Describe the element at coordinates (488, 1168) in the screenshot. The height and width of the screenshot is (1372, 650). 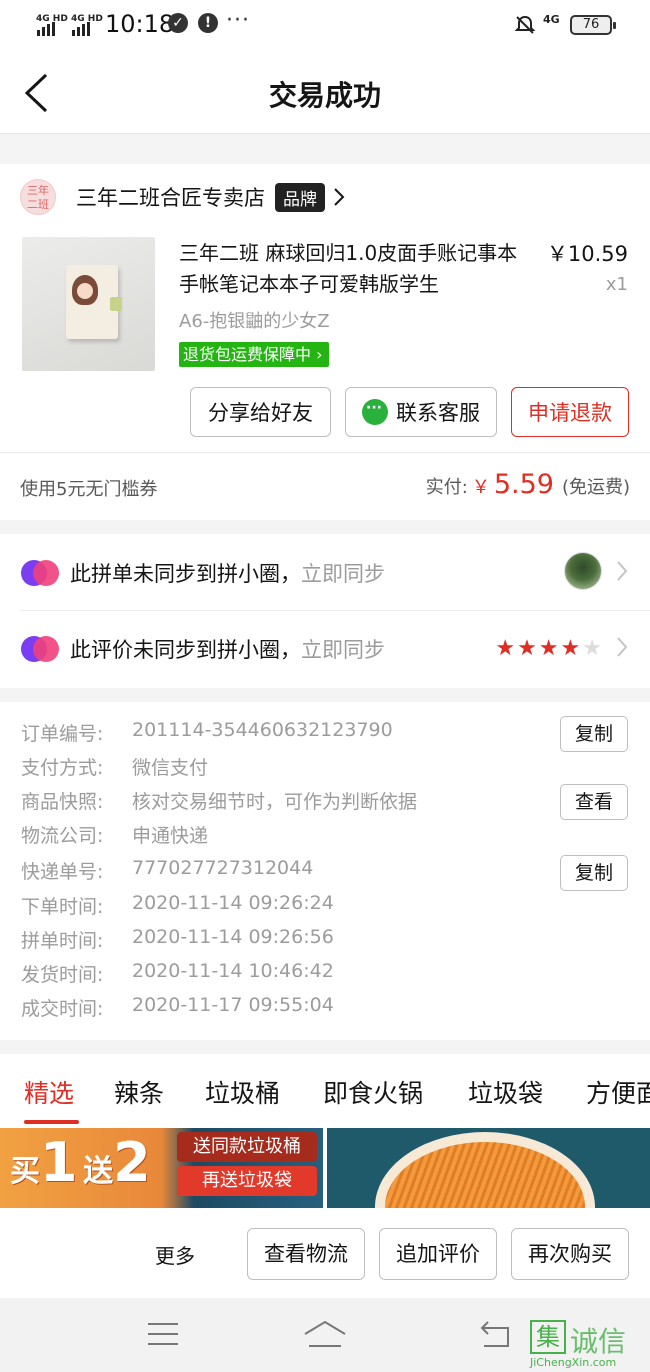
I see `promo-banner-basket` at that location.